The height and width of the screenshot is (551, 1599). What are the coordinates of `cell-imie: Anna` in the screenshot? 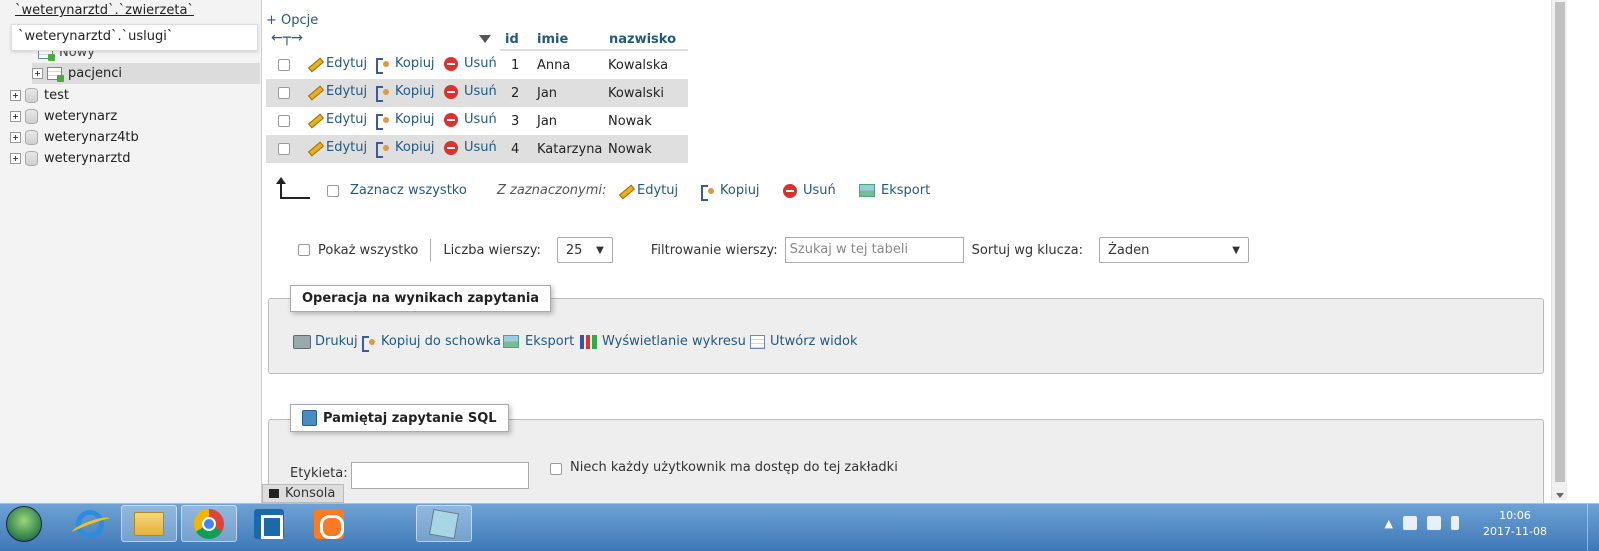 It's located at (554, 65).